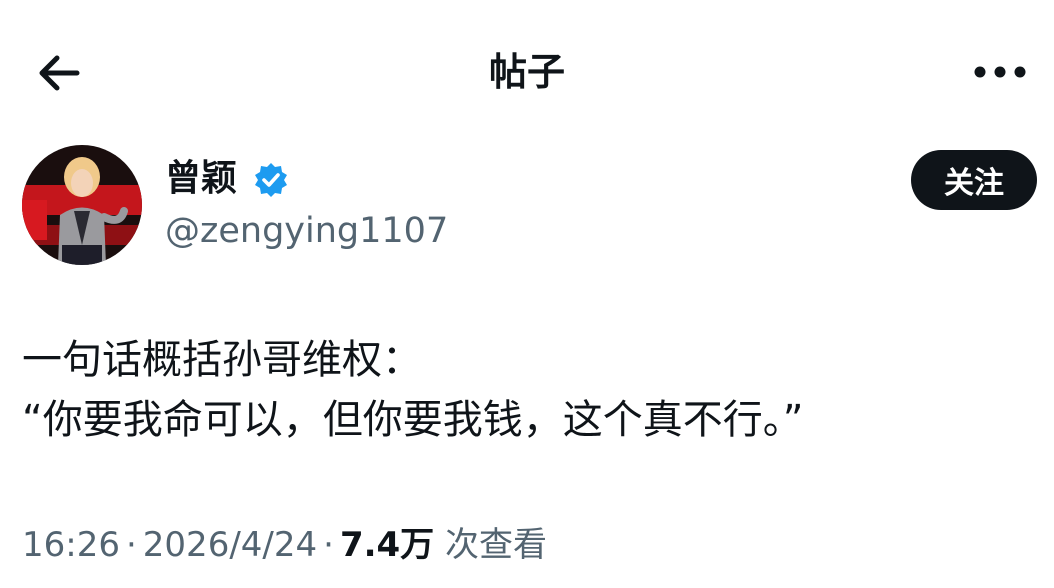  Describe the element at coordinates (974, 180) in the screenshot. I see `follow-button: 关注` at that location.